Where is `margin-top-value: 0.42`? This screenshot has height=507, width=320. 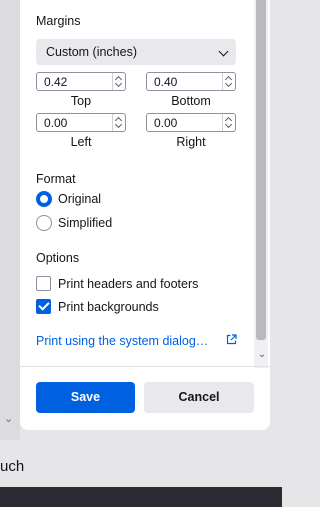 margin-top-value: 0.42 is located at coordinates (56, 82).